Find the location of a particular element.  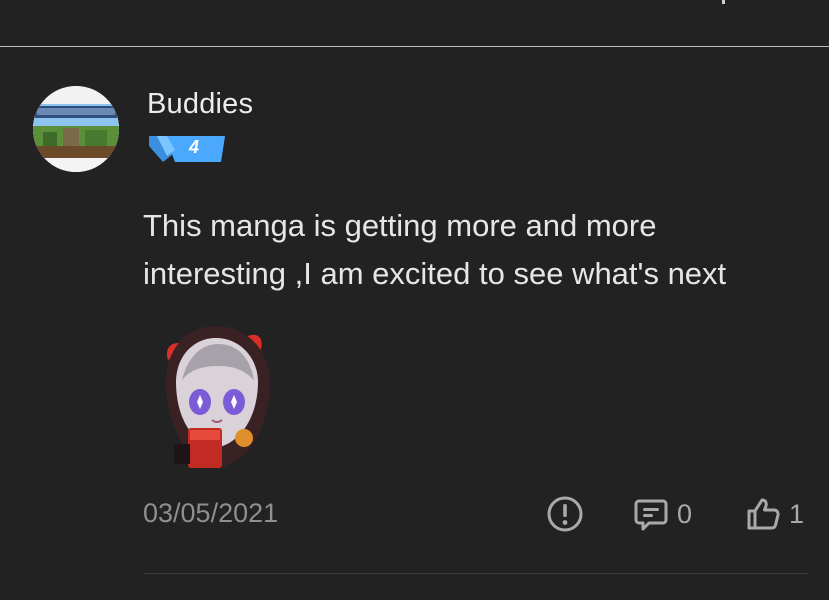

top-divider is located at coordinates (414, 46).